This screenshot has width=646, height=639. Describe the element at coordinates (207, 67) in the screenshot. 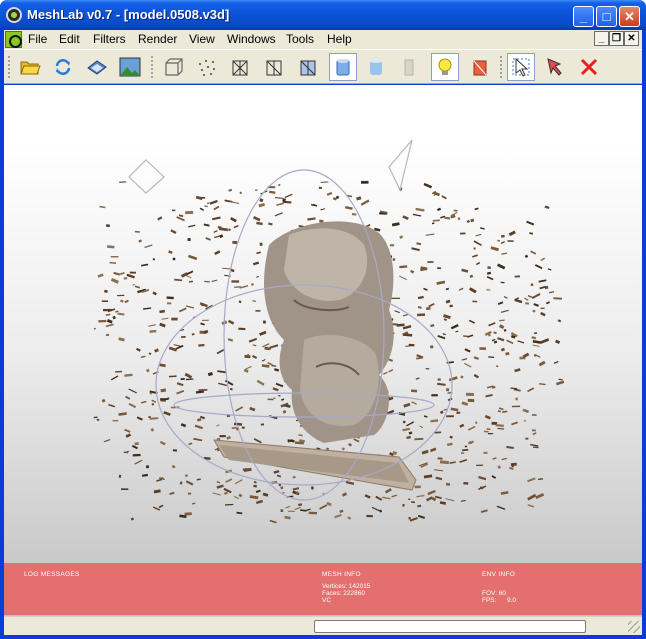

I see `points-icon` at that location.